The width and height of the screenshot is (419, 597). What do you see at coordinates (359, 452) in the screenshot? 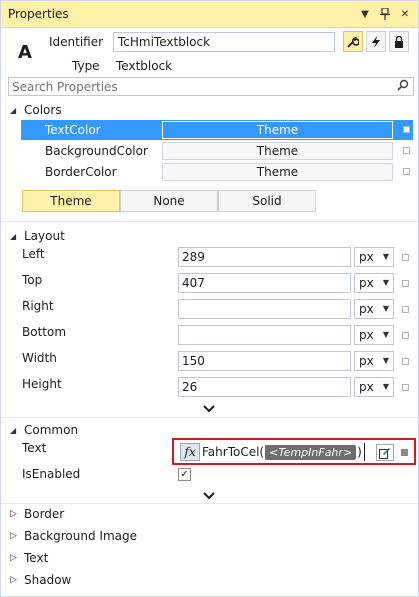
I see `function-close: )` at bounding box center [359, 452].